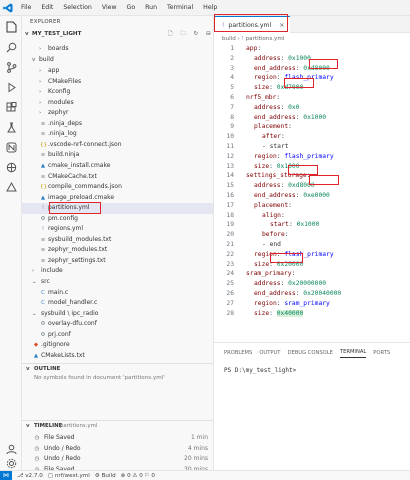 Image resolution: width=410 pixels, height=480 pixels. Describe the element at coordinates (290, 313) in the screenshot. I see `yaml-value: 0x40000` at that location.